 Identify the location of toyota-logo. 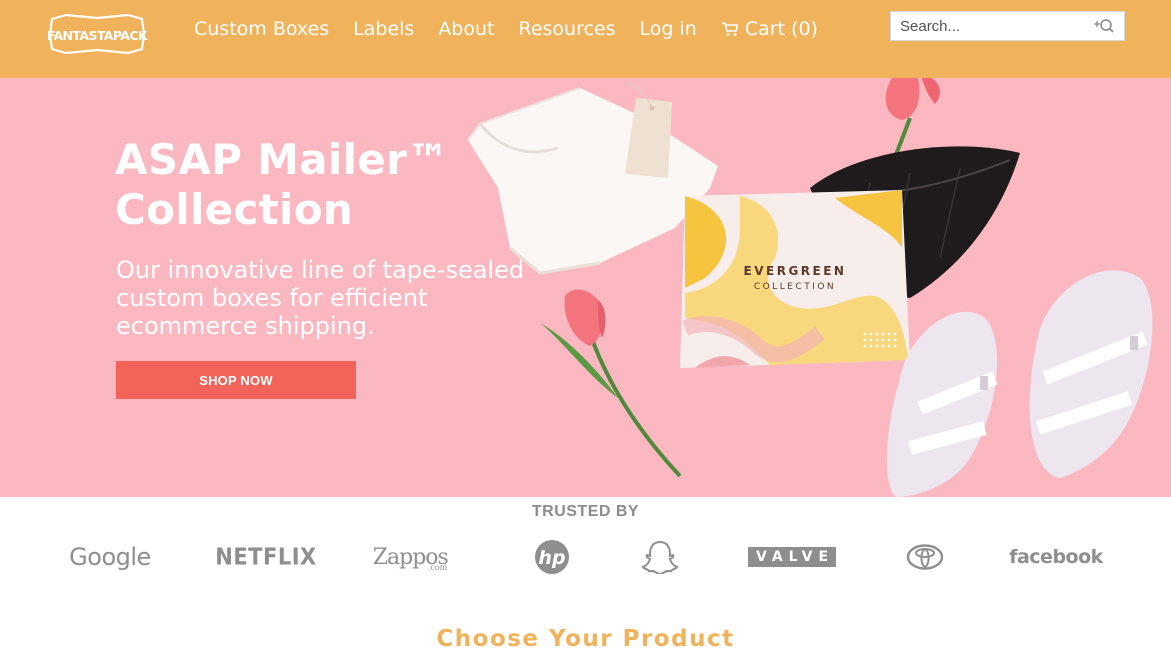
(925, 557).